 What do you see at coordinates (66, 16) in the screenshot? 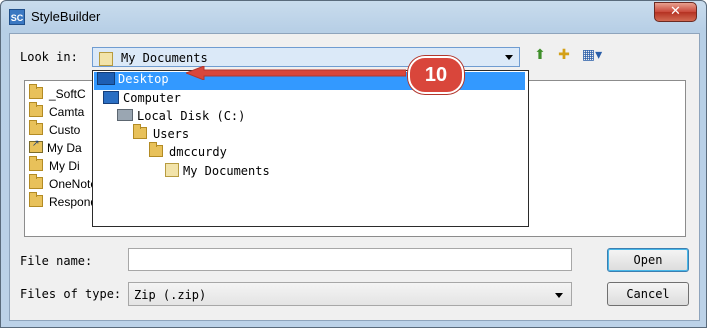
I see `window-title: StyleBuilder` at bounding box center [66, 16].